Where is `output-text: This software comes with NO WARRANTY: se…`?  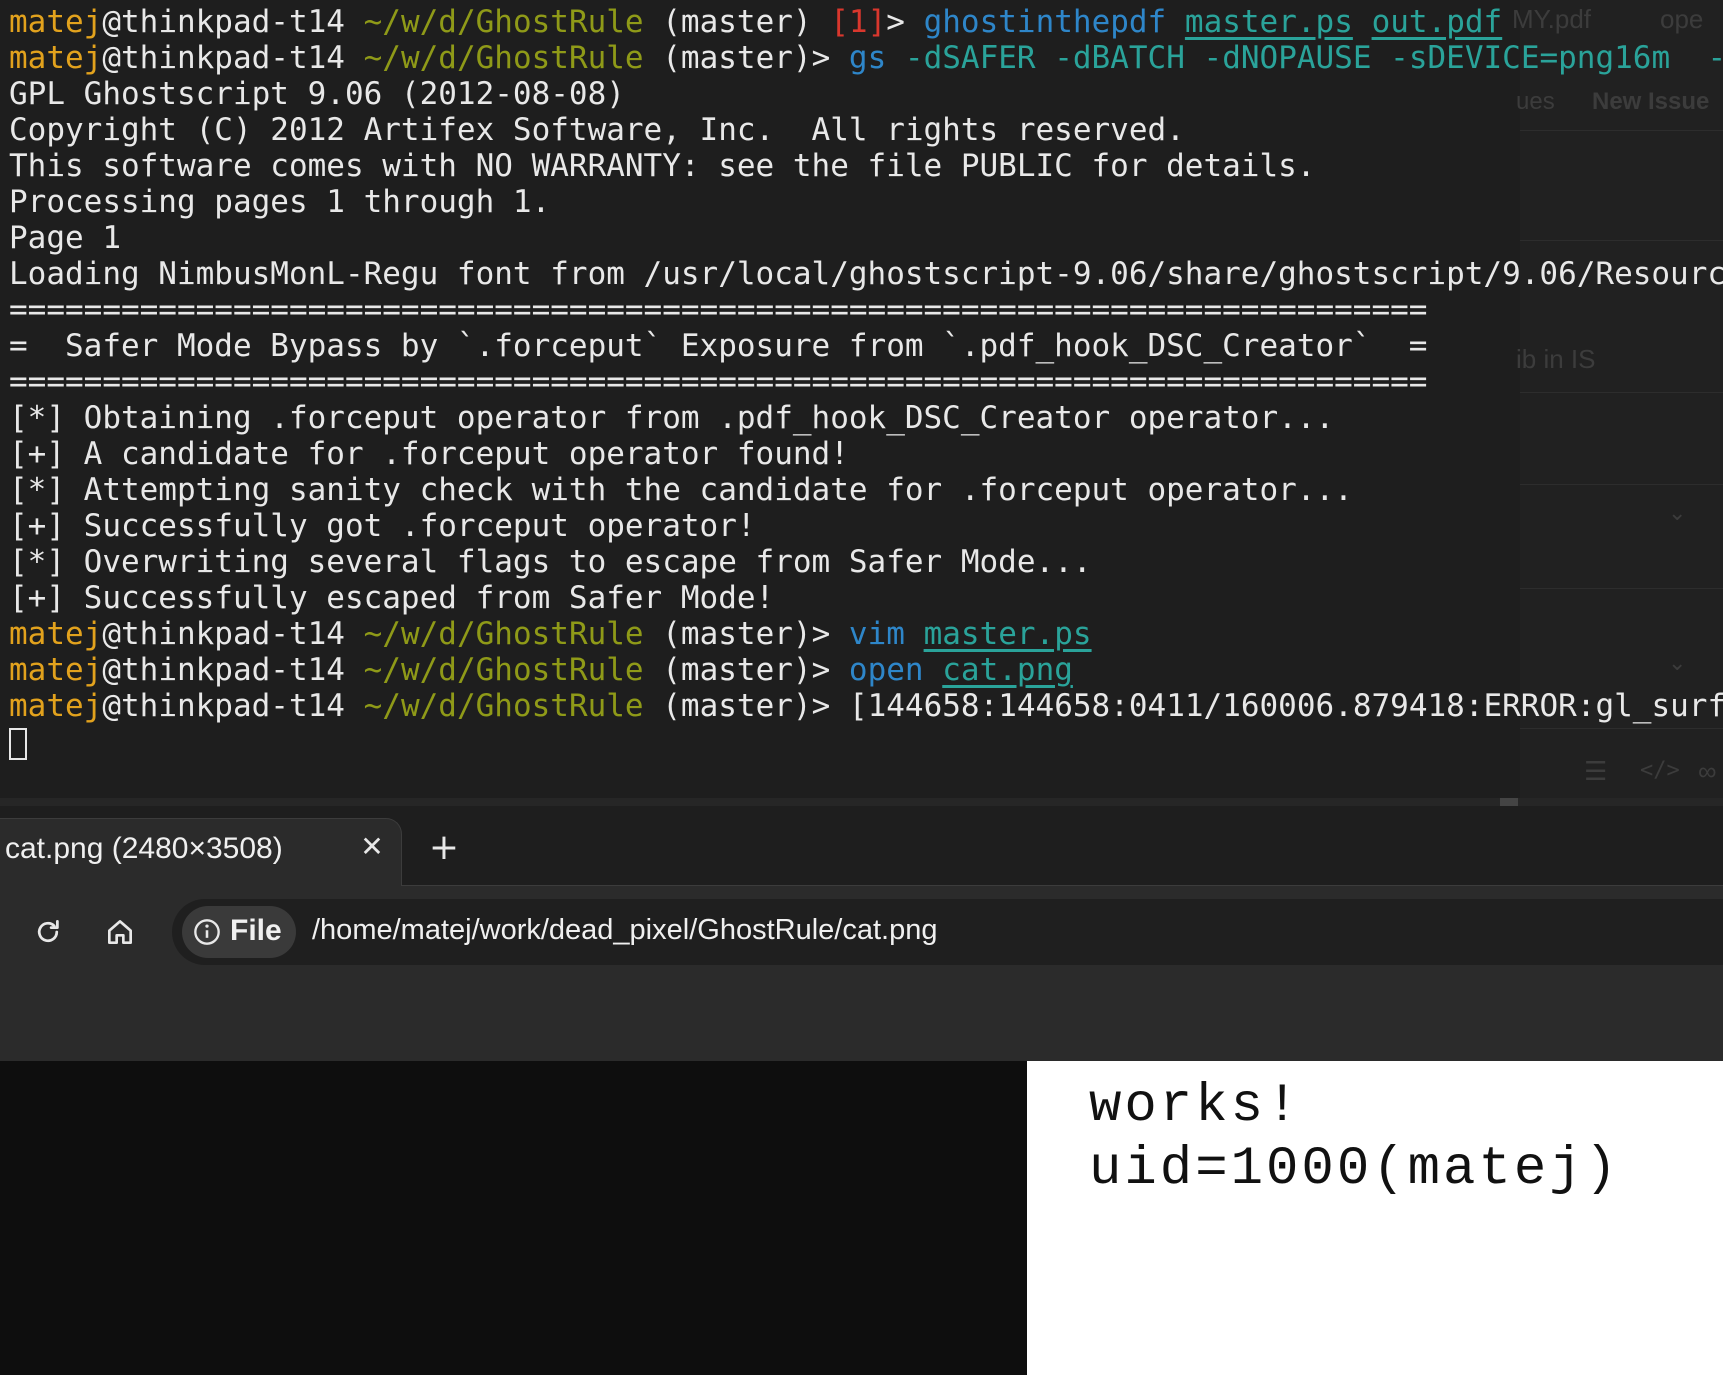
output-text: This software comes with NO WARRANTY: se… is located at coordinates (662, 166).